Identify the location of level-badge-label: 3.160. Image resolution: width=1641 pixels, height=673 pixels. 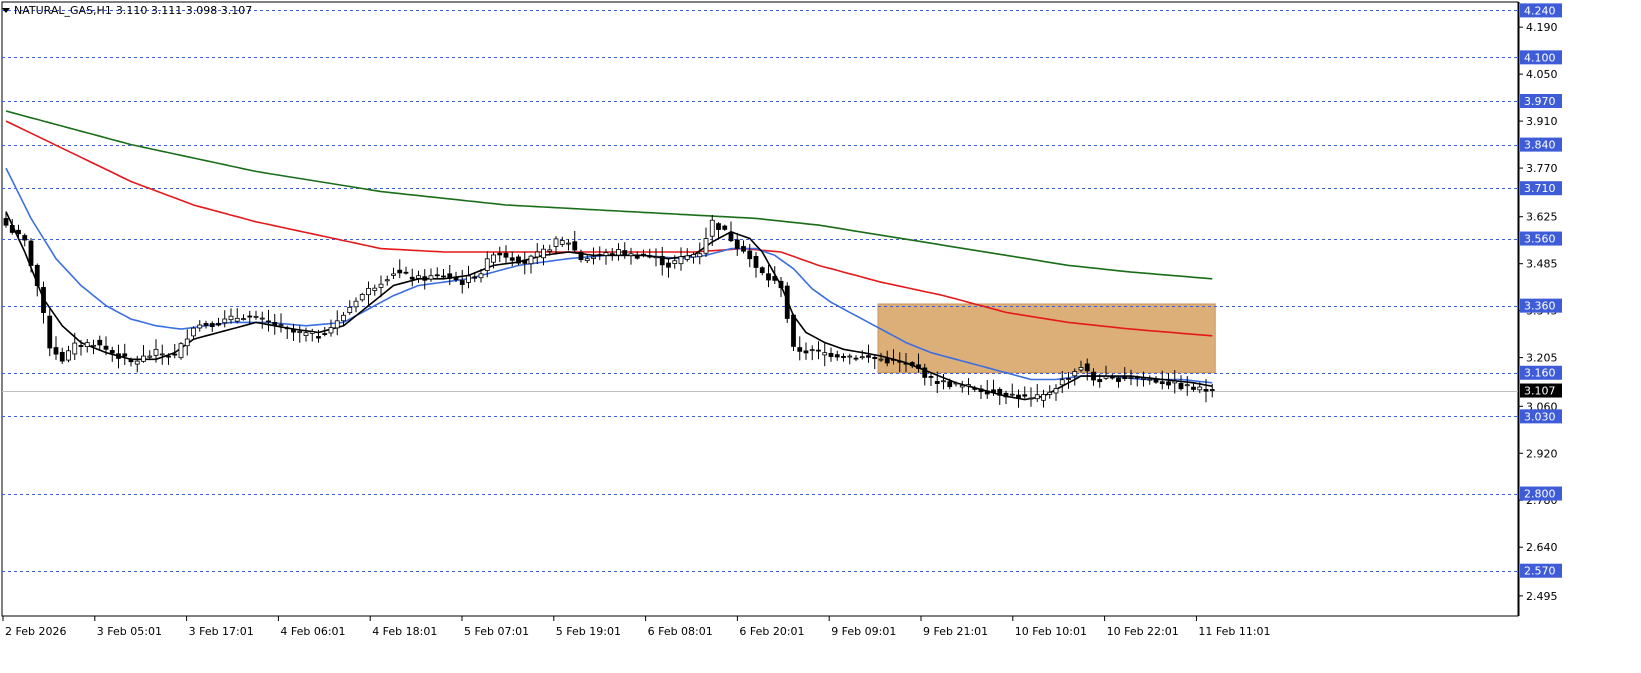
(1540, 373).